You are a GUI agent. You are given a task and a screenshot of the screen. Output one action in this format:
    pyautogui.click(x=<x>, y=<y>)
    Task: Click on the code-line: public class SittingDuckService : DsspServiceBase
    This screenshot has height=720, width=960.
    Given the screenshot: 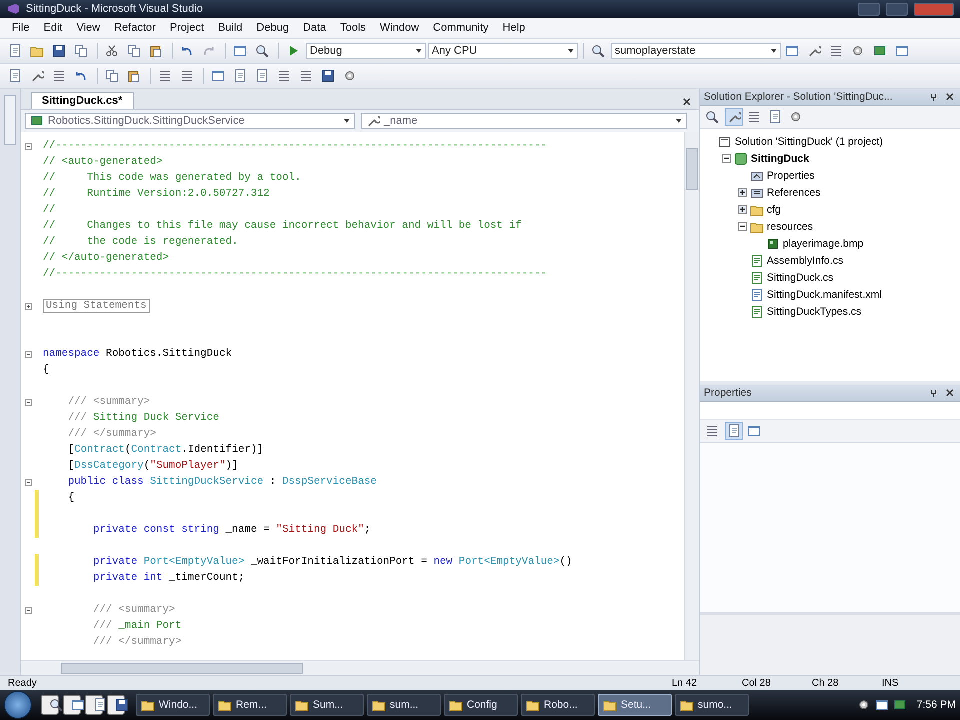 What is the action you would take?
    pyautogui.click(x=222, y=482)
    